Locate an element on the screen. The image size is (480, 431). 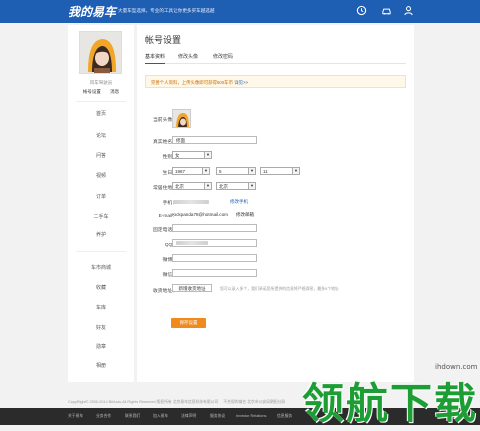
footer-link-about: 关于易车 is located at coordinates (75, 416).